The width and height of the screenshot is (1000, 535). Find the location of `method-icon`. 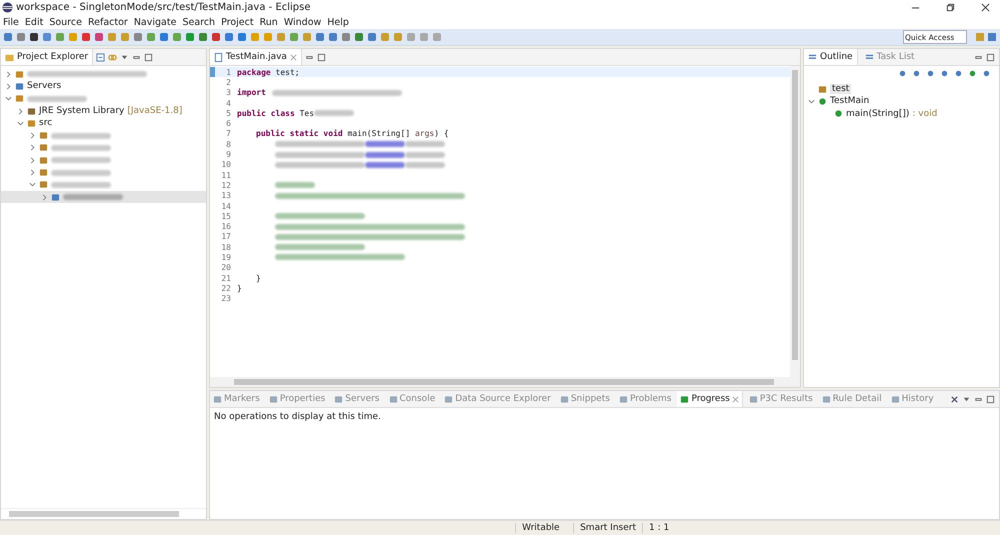

method-icon is located at coordinates (838, 113).